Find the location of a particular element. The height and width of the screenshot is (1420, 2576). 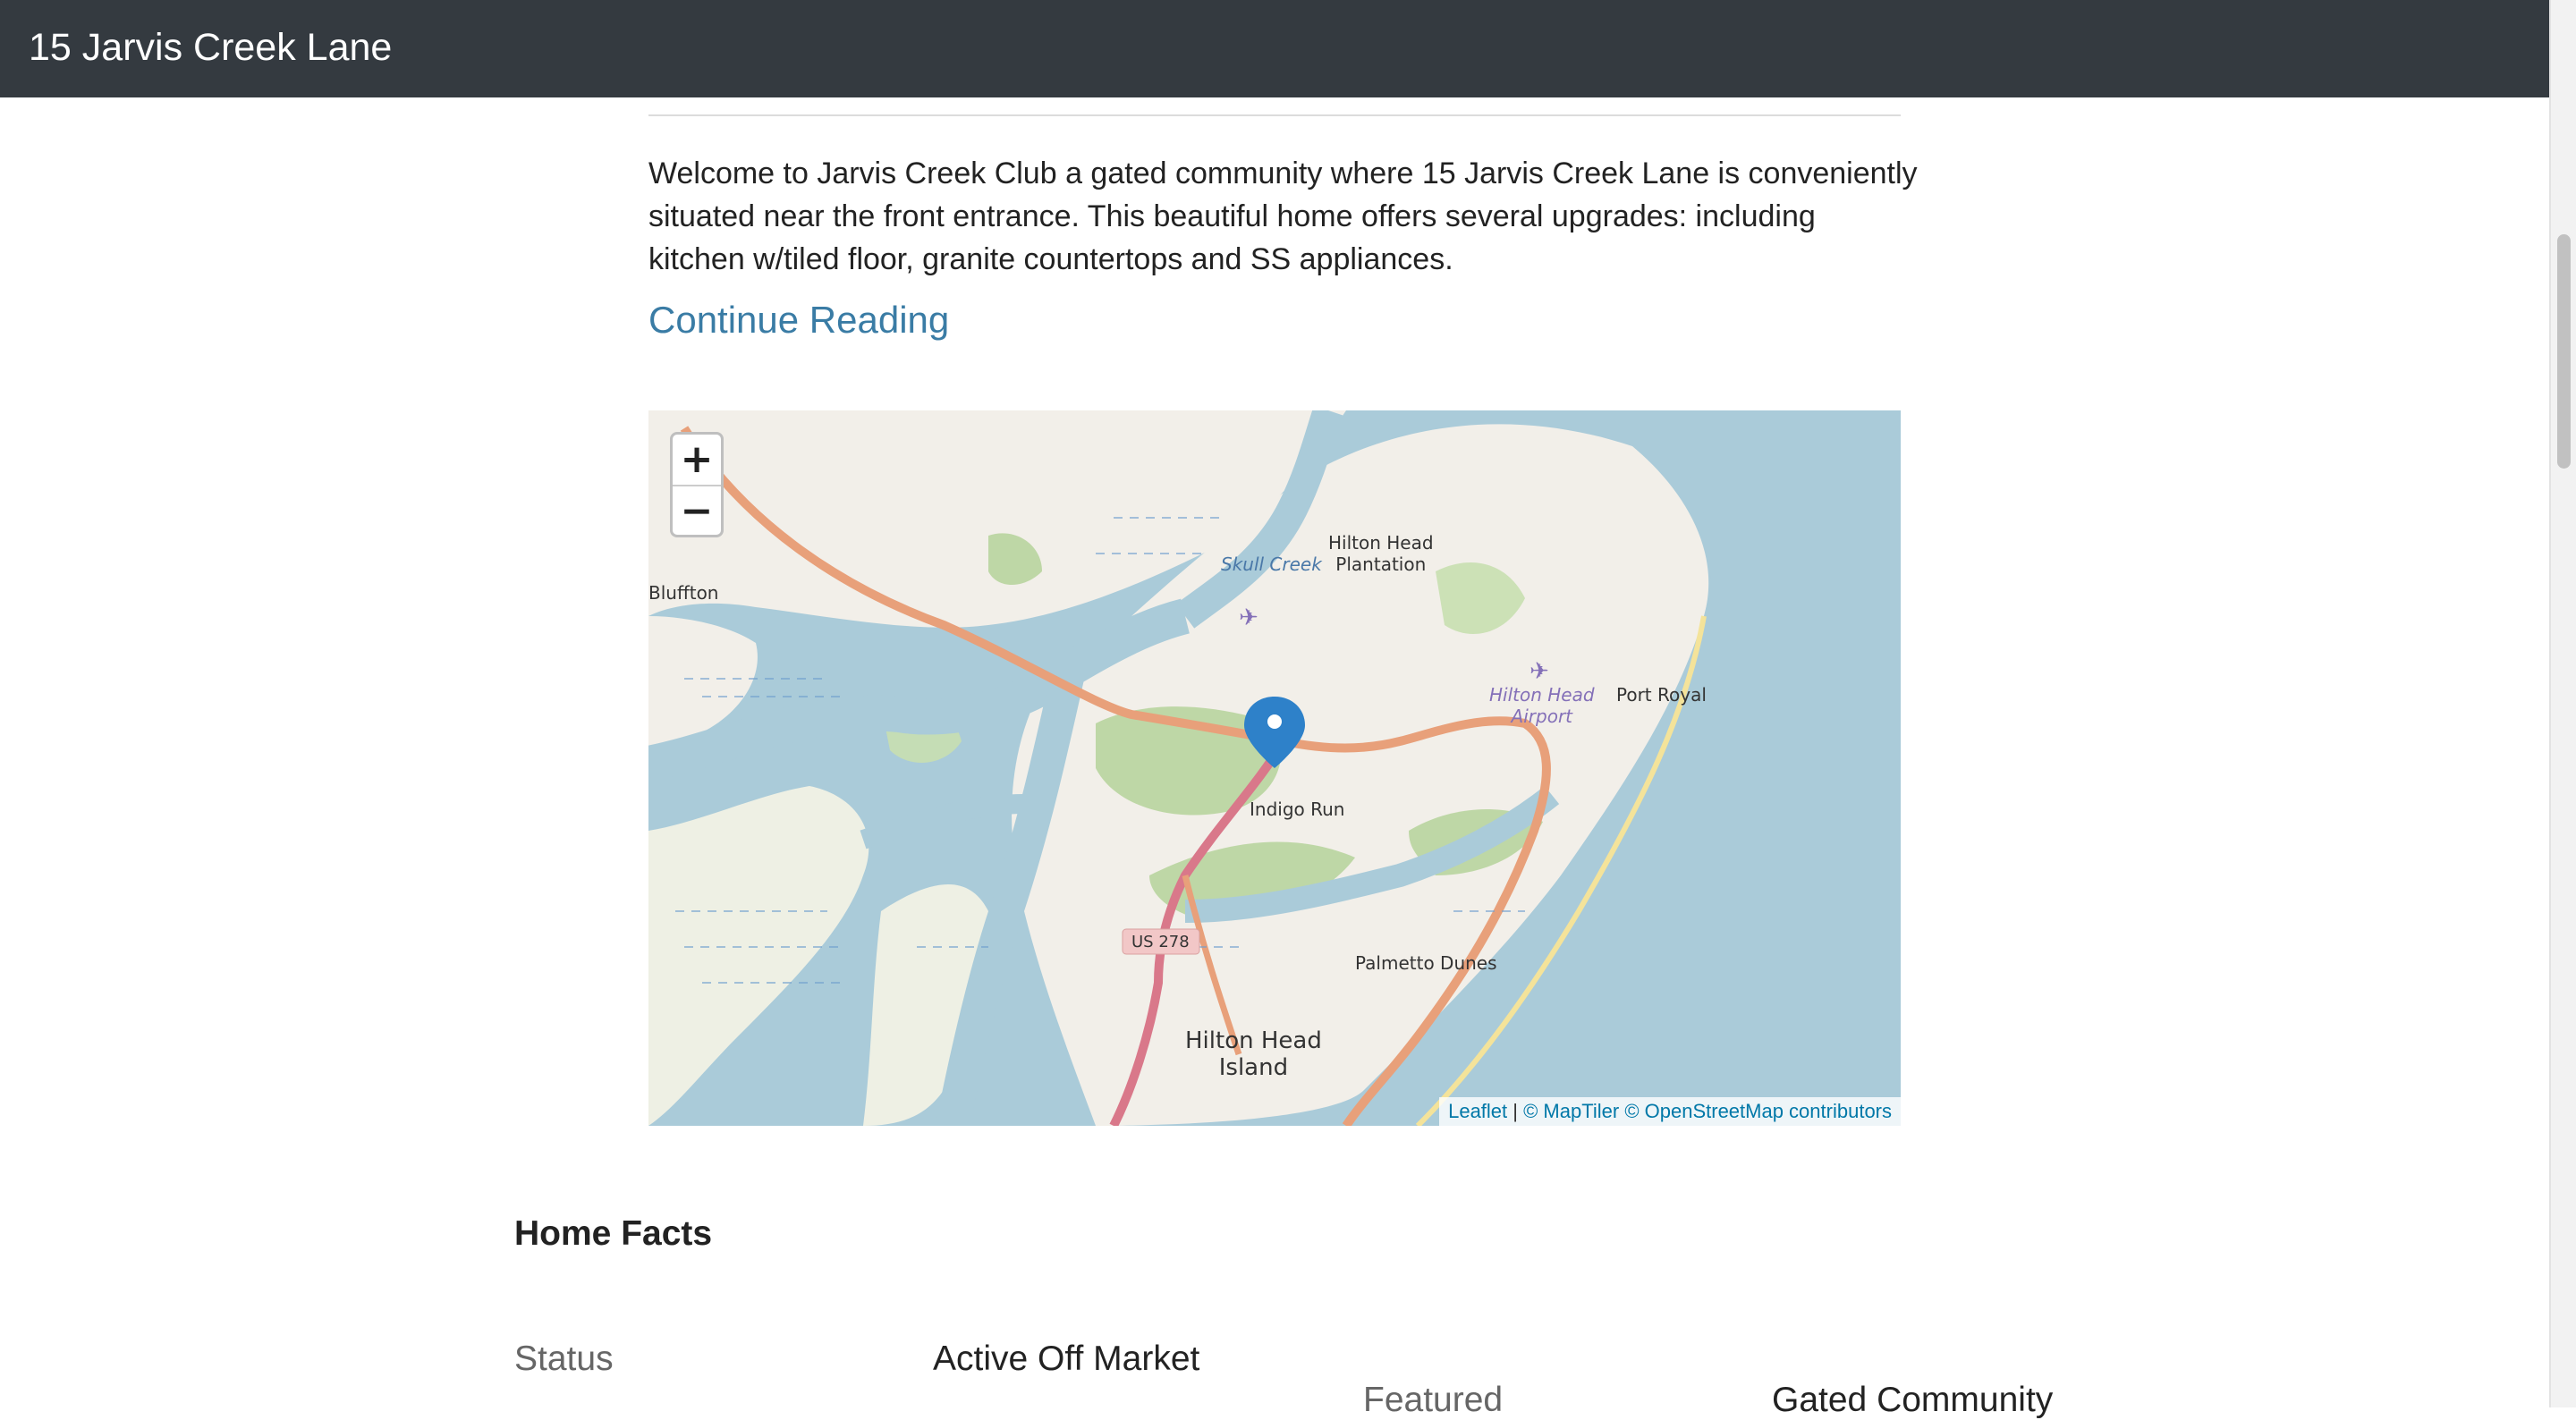

map-label-us278: US 278 is located at coordinates (1160, 942).